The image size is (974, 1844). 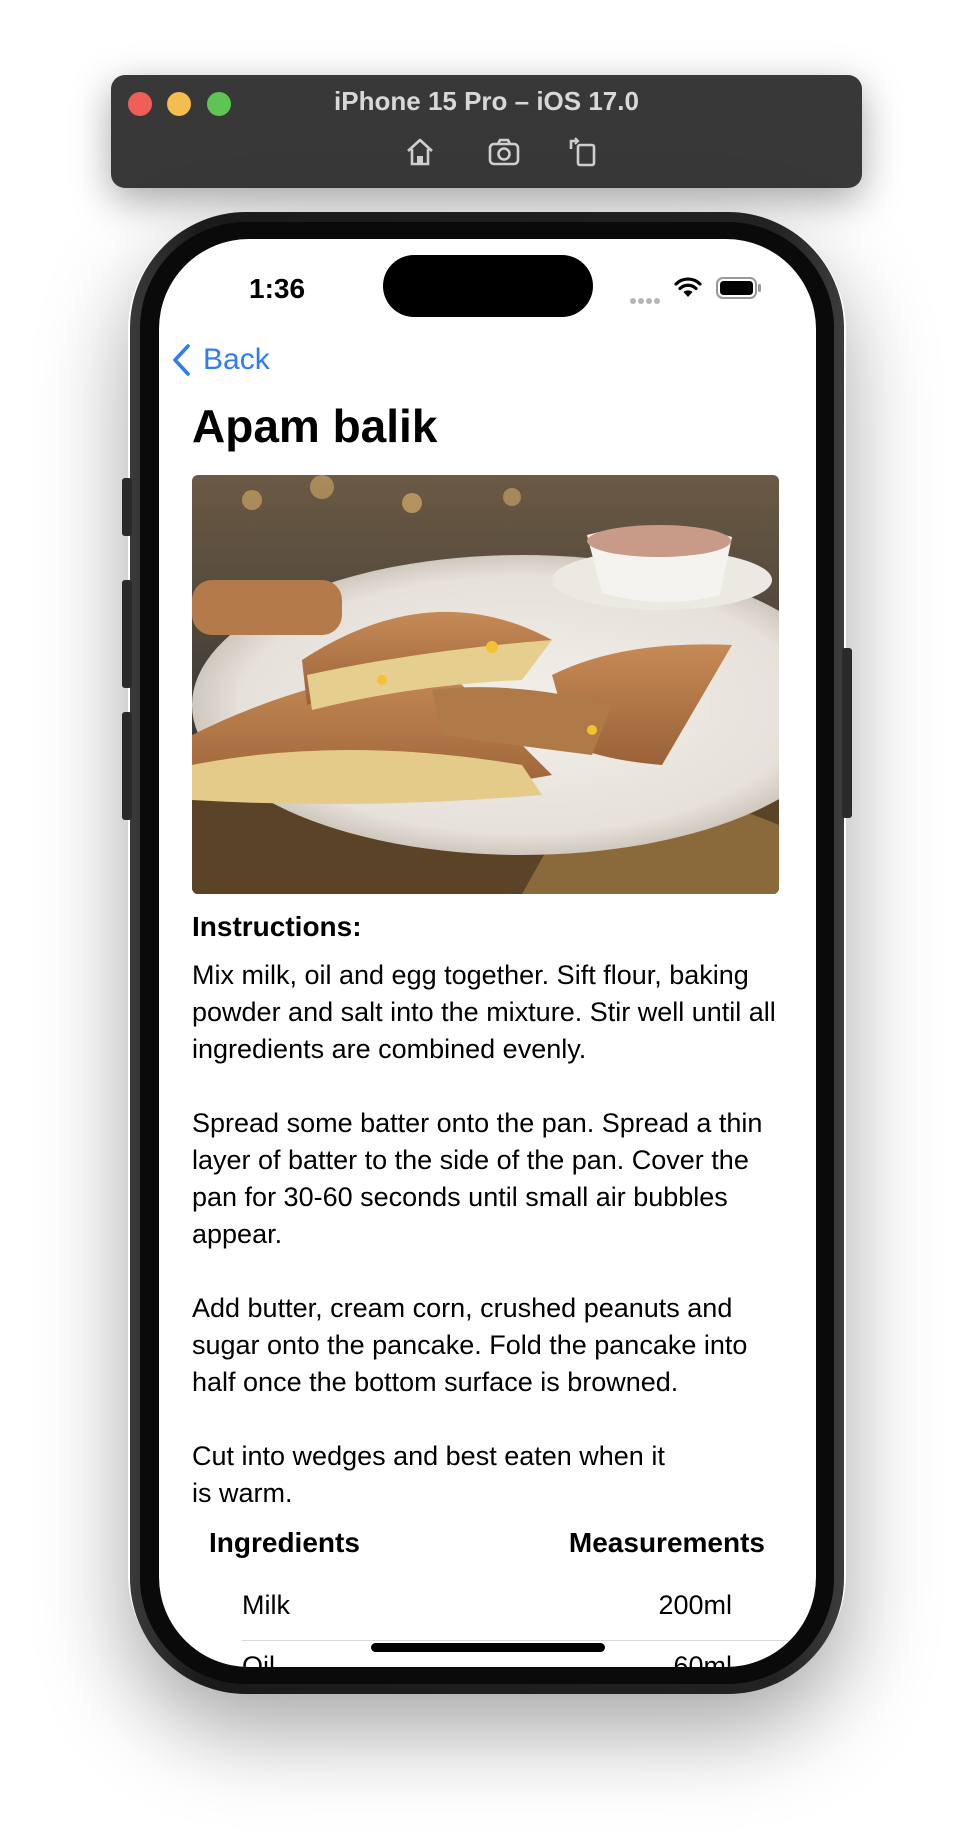 What do you see at coordinates (666, 1542) in the screenshot?
I see `measurements-column-header: Measurements` at bounding box center [666, 1542].